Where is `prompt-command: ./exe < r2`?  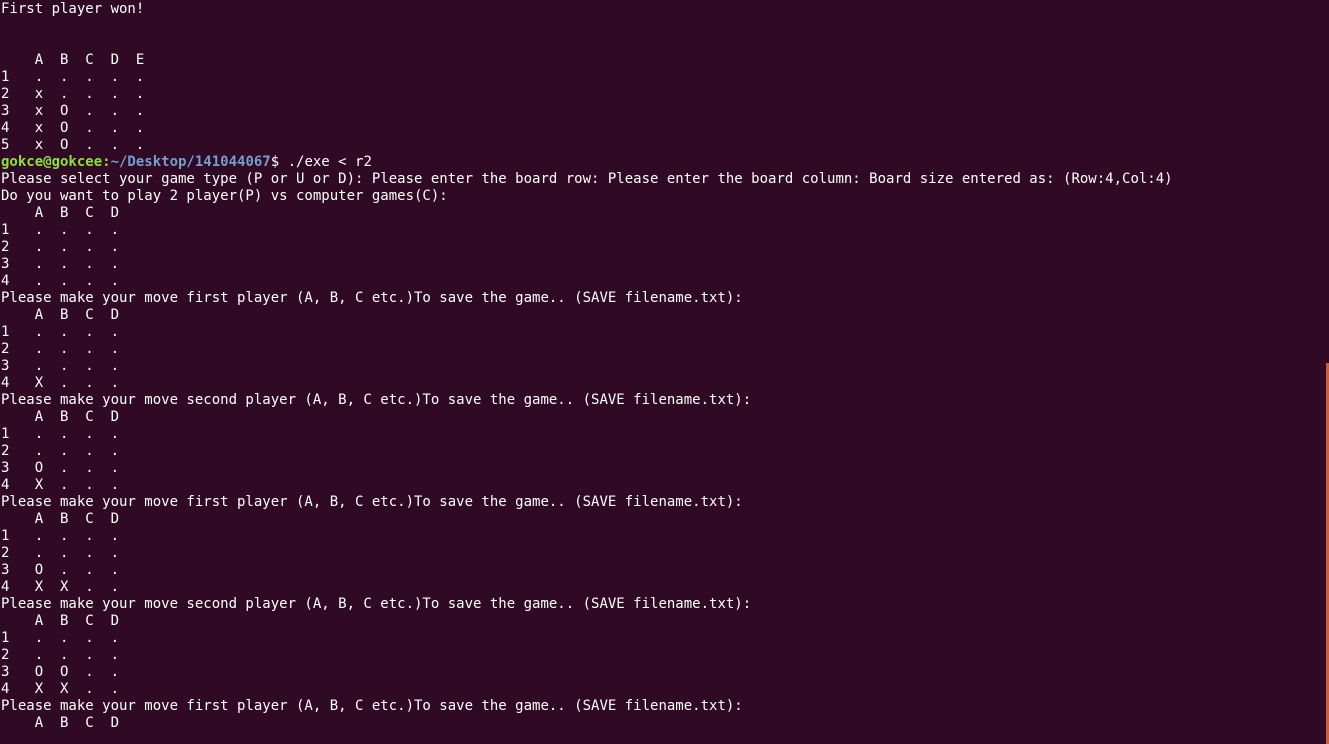 prompt-command: ./exe < r2 is located at coordinates (329, 162).